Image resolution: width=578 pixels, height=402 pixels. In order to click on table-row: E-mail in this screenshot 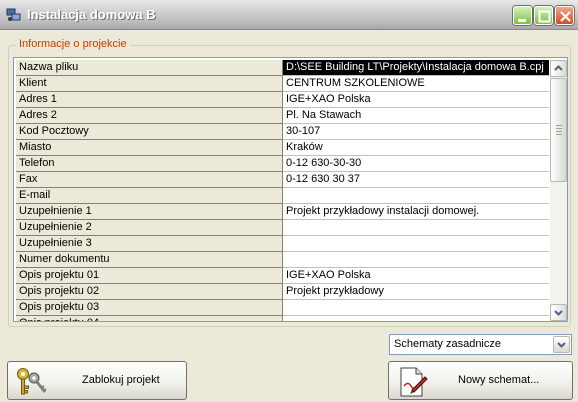, I will do `click(282, 196)`.